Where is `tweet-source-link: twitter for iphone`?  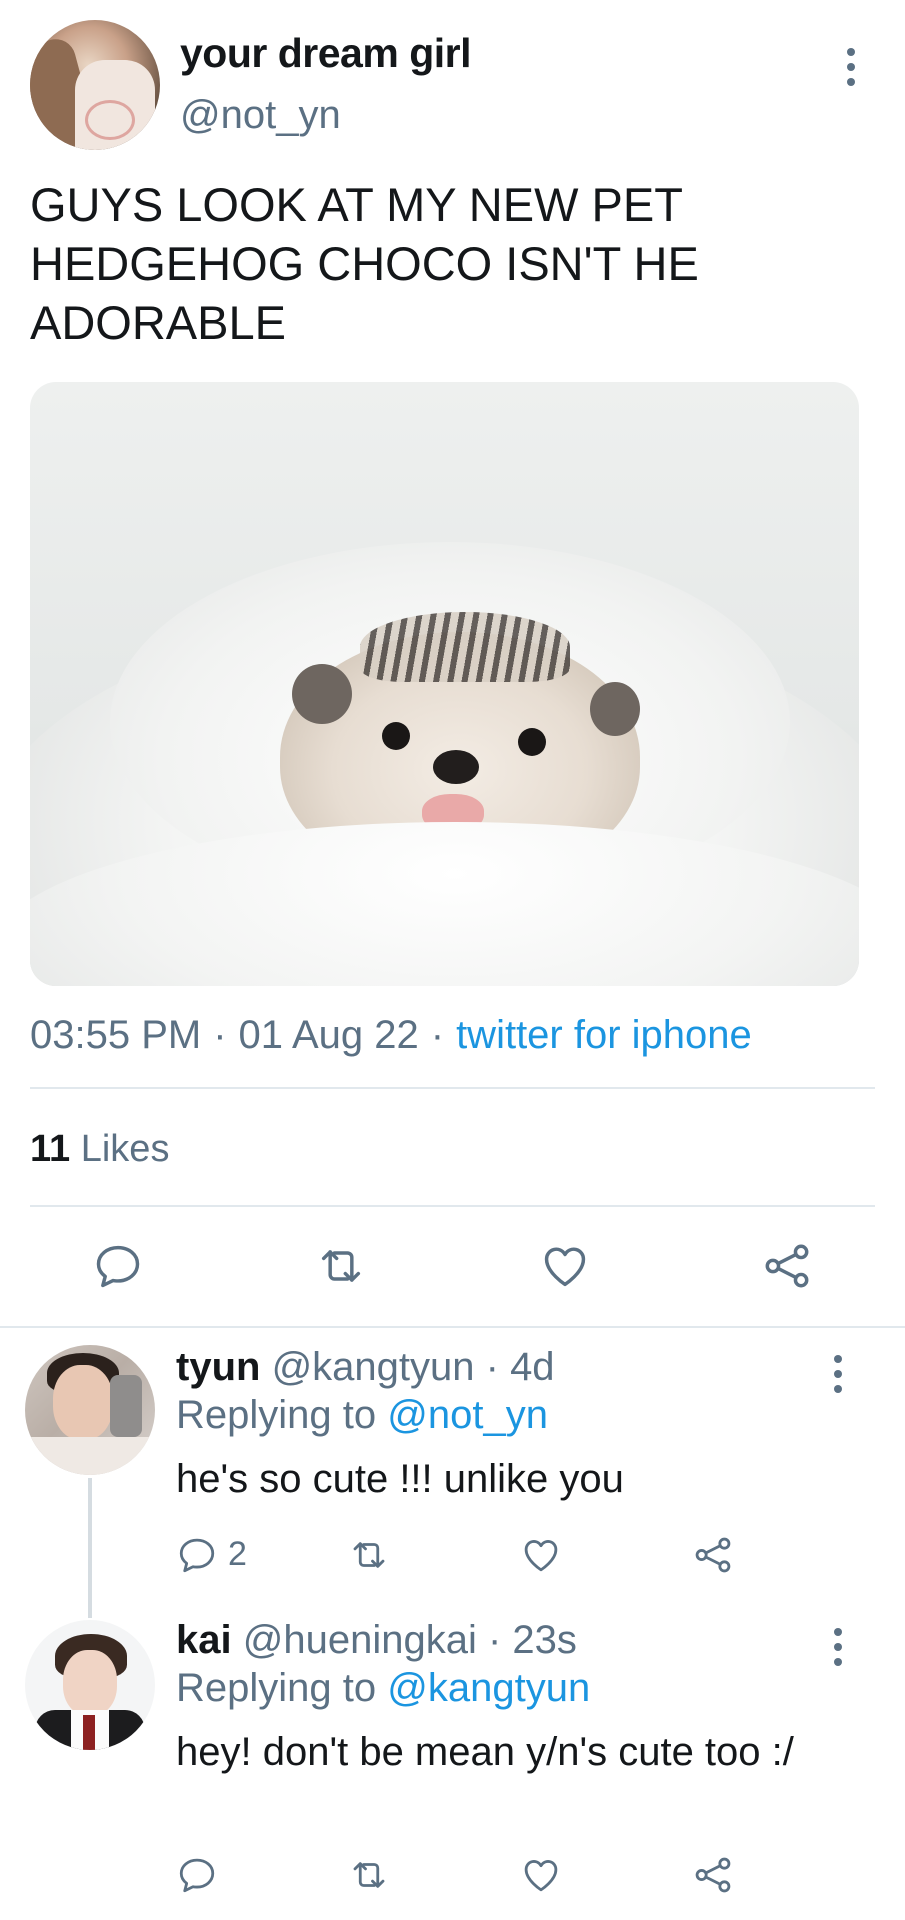 tweet-source-link: twitter for iphone is located at coordinates (604, 1035).